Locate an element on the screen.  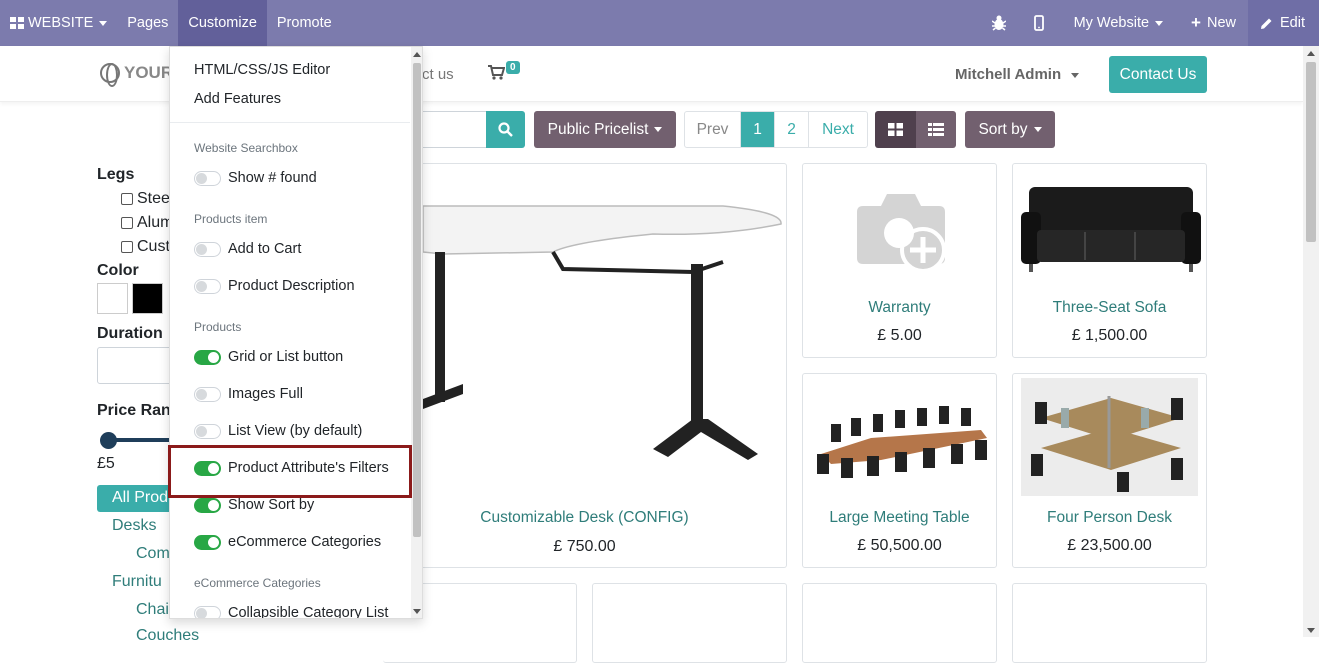
legs-filter-heading: Legs is located at coordinates (116, 174).